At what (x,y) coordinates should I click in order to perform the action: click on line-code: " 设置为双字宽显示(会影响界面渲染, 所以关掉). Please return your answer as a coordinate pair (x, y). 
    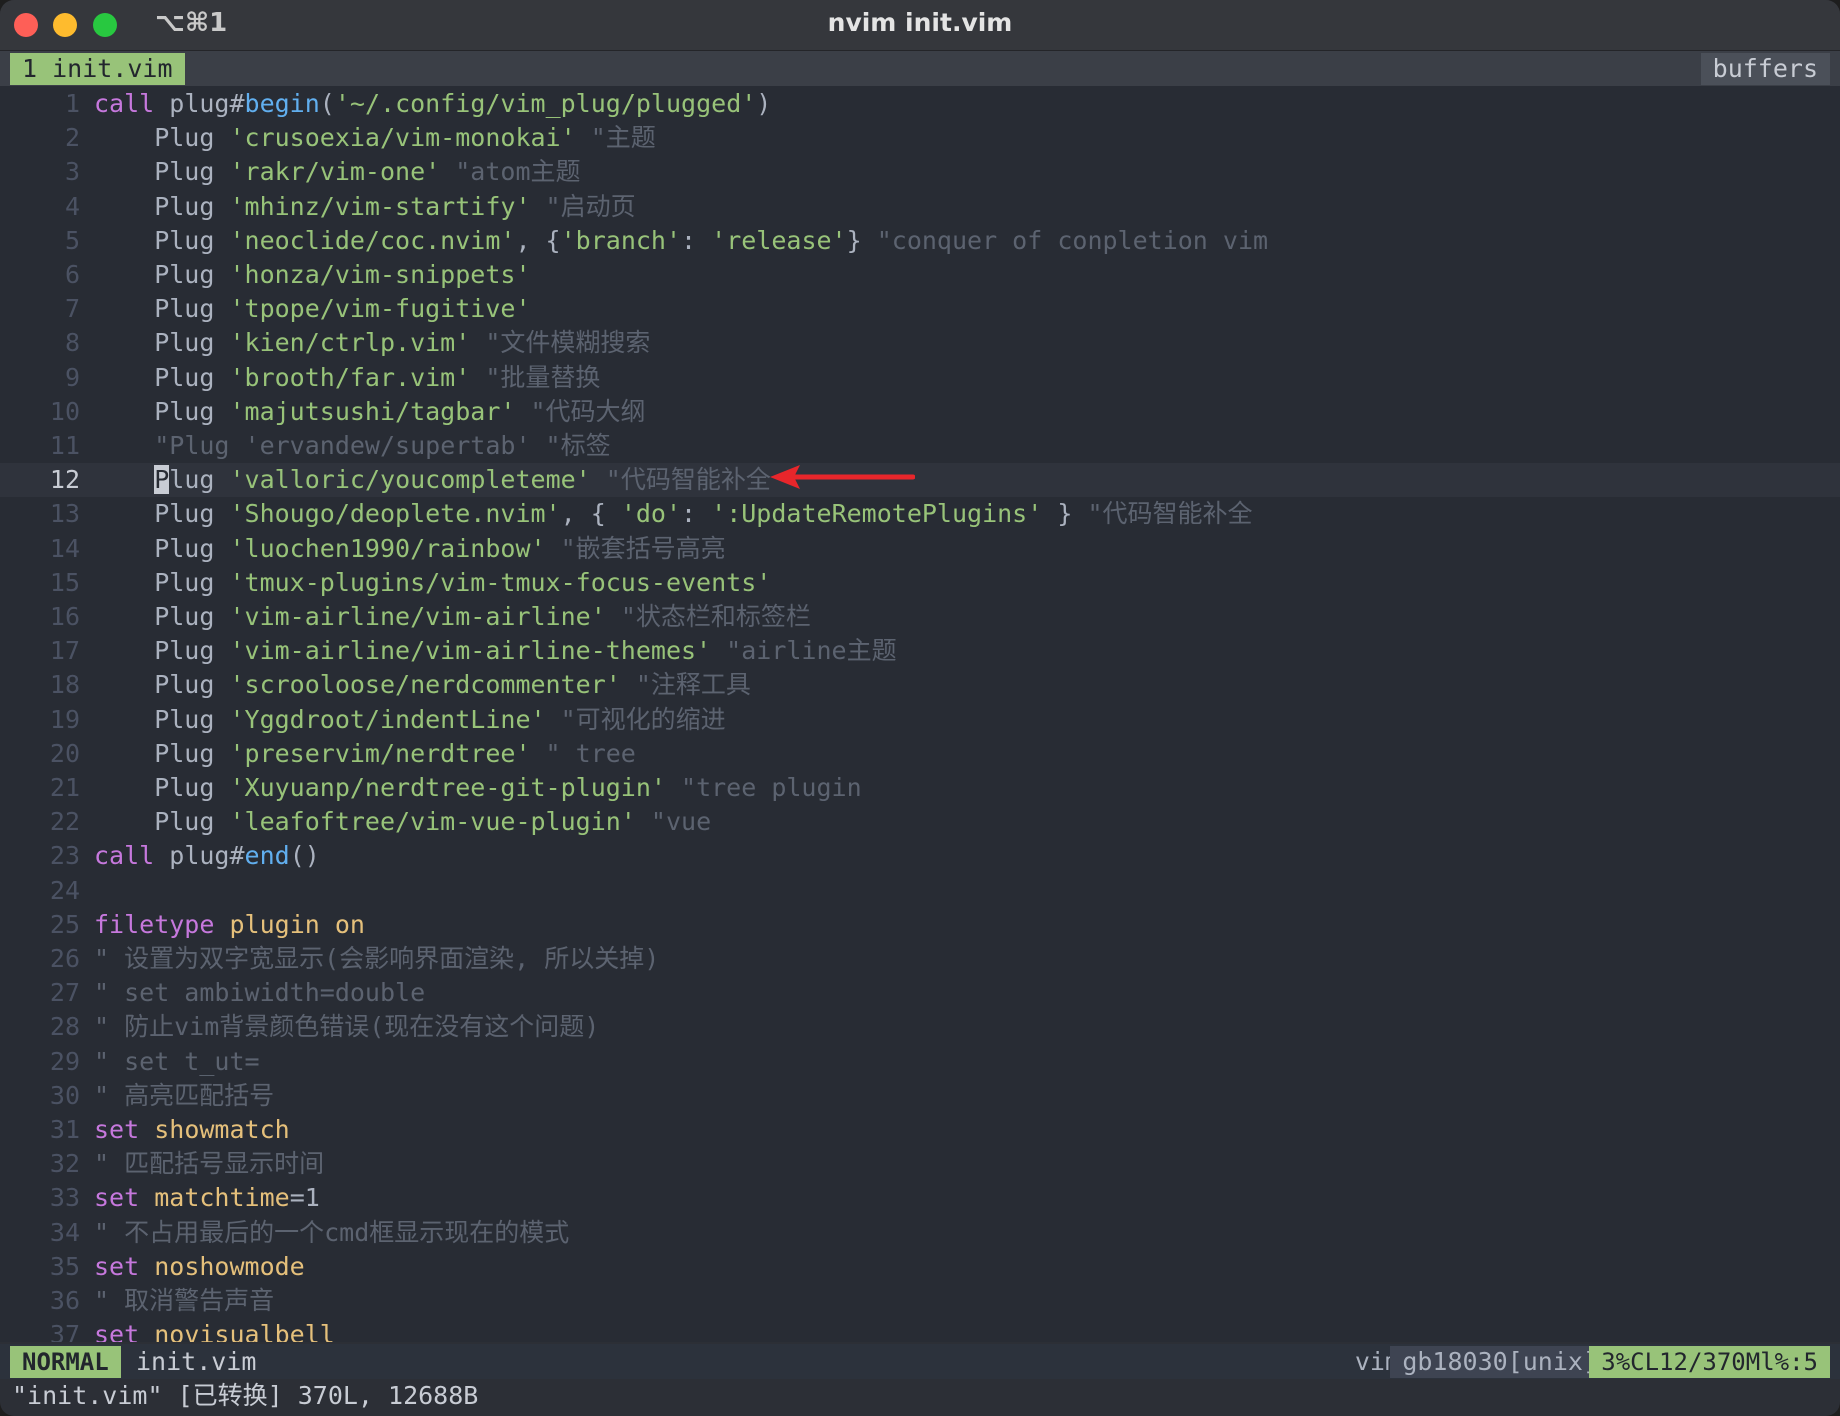
    Looking at the image, I should click on (376, 959).